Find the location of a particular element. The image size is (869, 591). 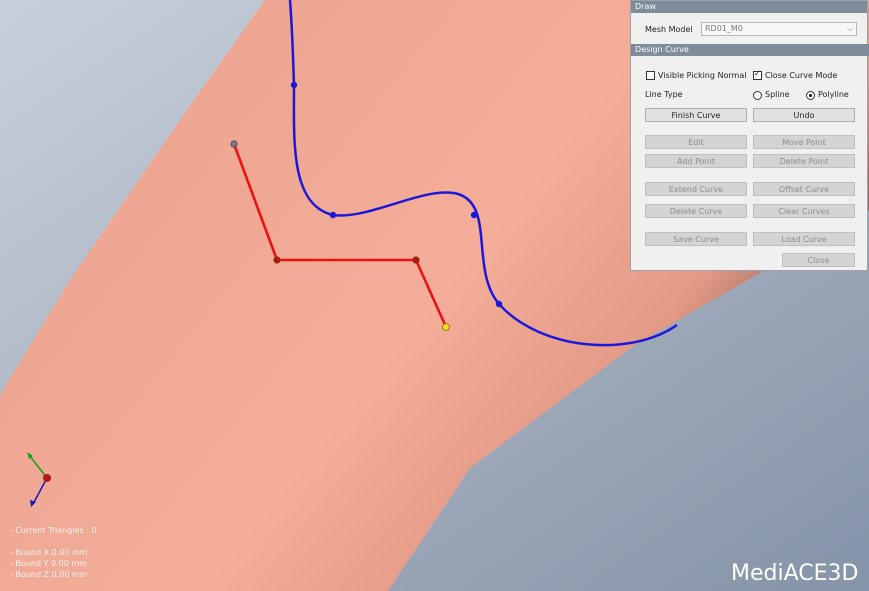

delete-curve-button: Delete Curve is located at coordinates (696, 211).